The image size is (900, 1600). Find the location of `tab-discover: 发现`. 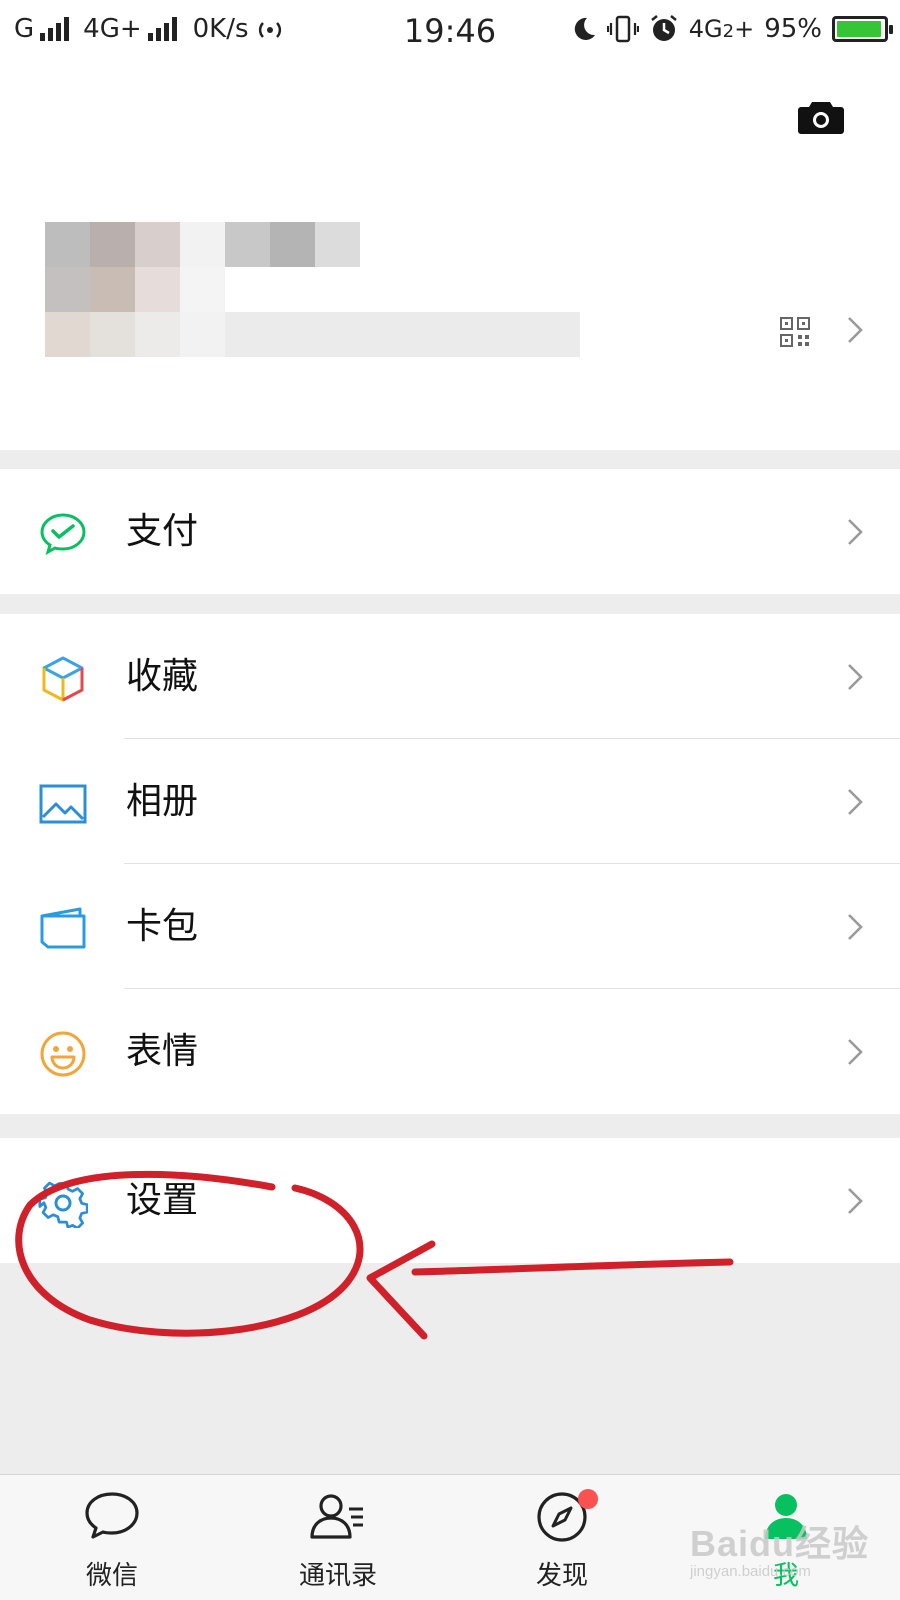

tab-discover: 发现 is located at coordinates (562, 1537).